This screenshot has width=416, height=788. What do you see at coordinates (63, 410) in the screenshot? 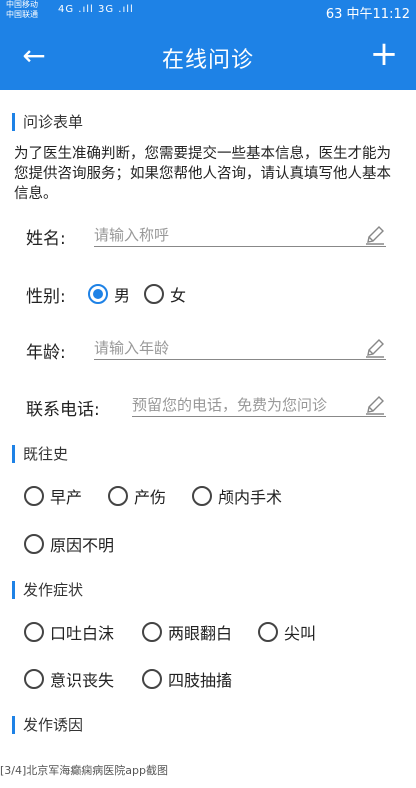
I see `phone-label: 联系电话:` at bounding box center [63, 410].